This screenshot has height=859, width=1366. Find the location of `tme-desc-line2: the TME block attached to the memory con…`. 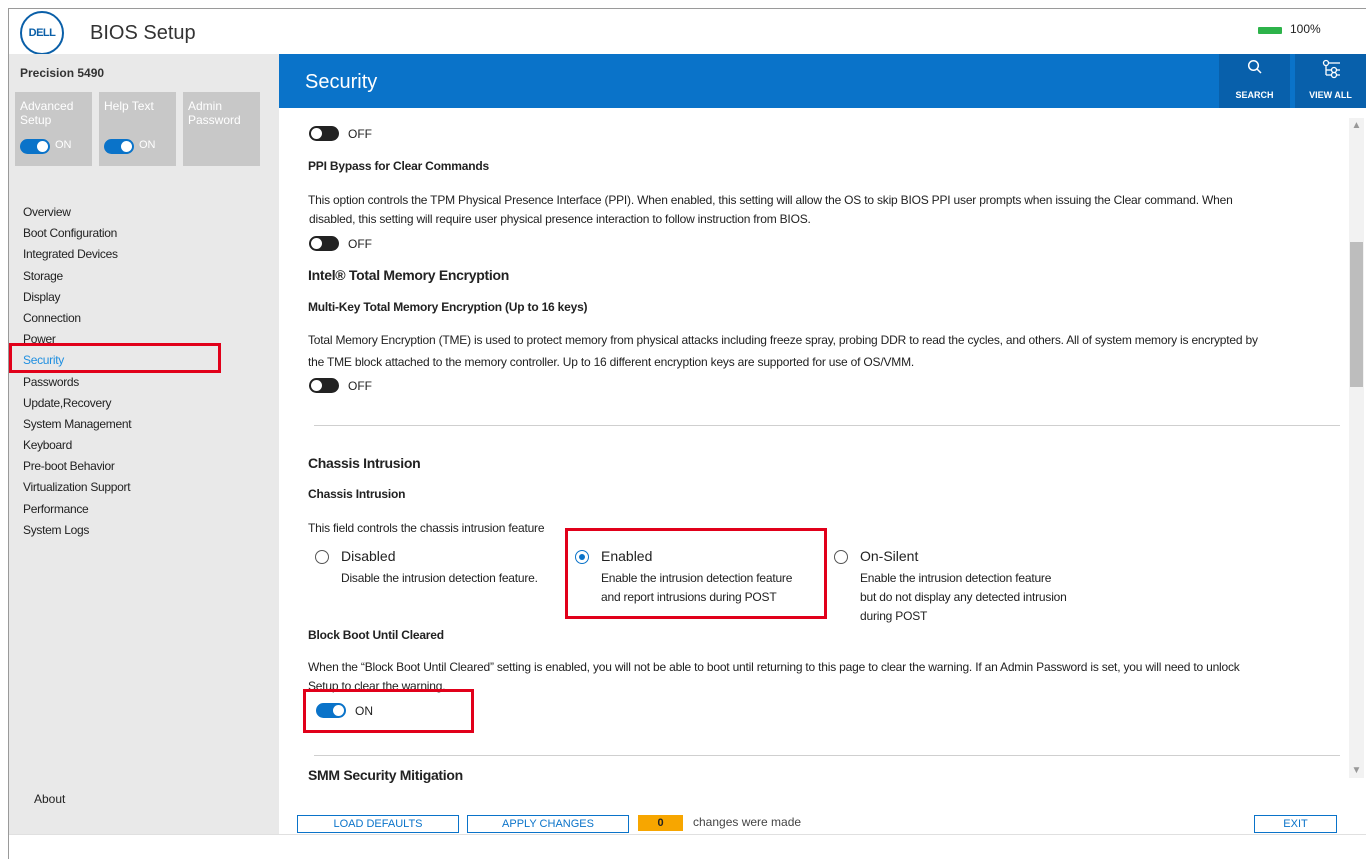

tme-desc-line2: the TME block attached to the memory con… is located at coordinates (611, 362).